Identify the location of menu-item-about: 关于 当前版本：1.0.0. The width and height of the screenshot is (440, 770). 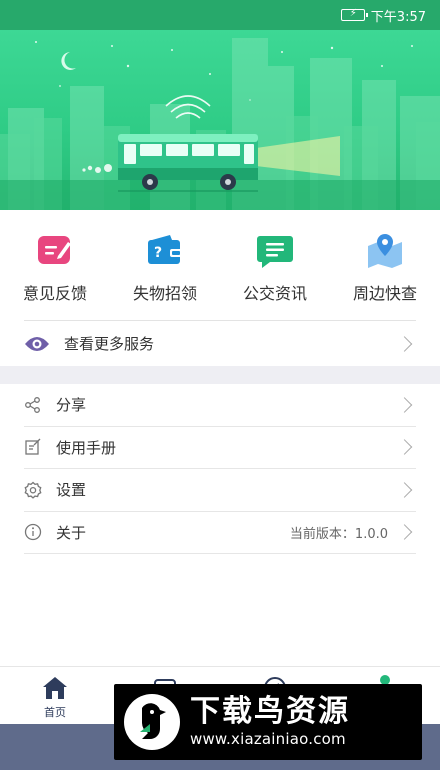
(220, 533).